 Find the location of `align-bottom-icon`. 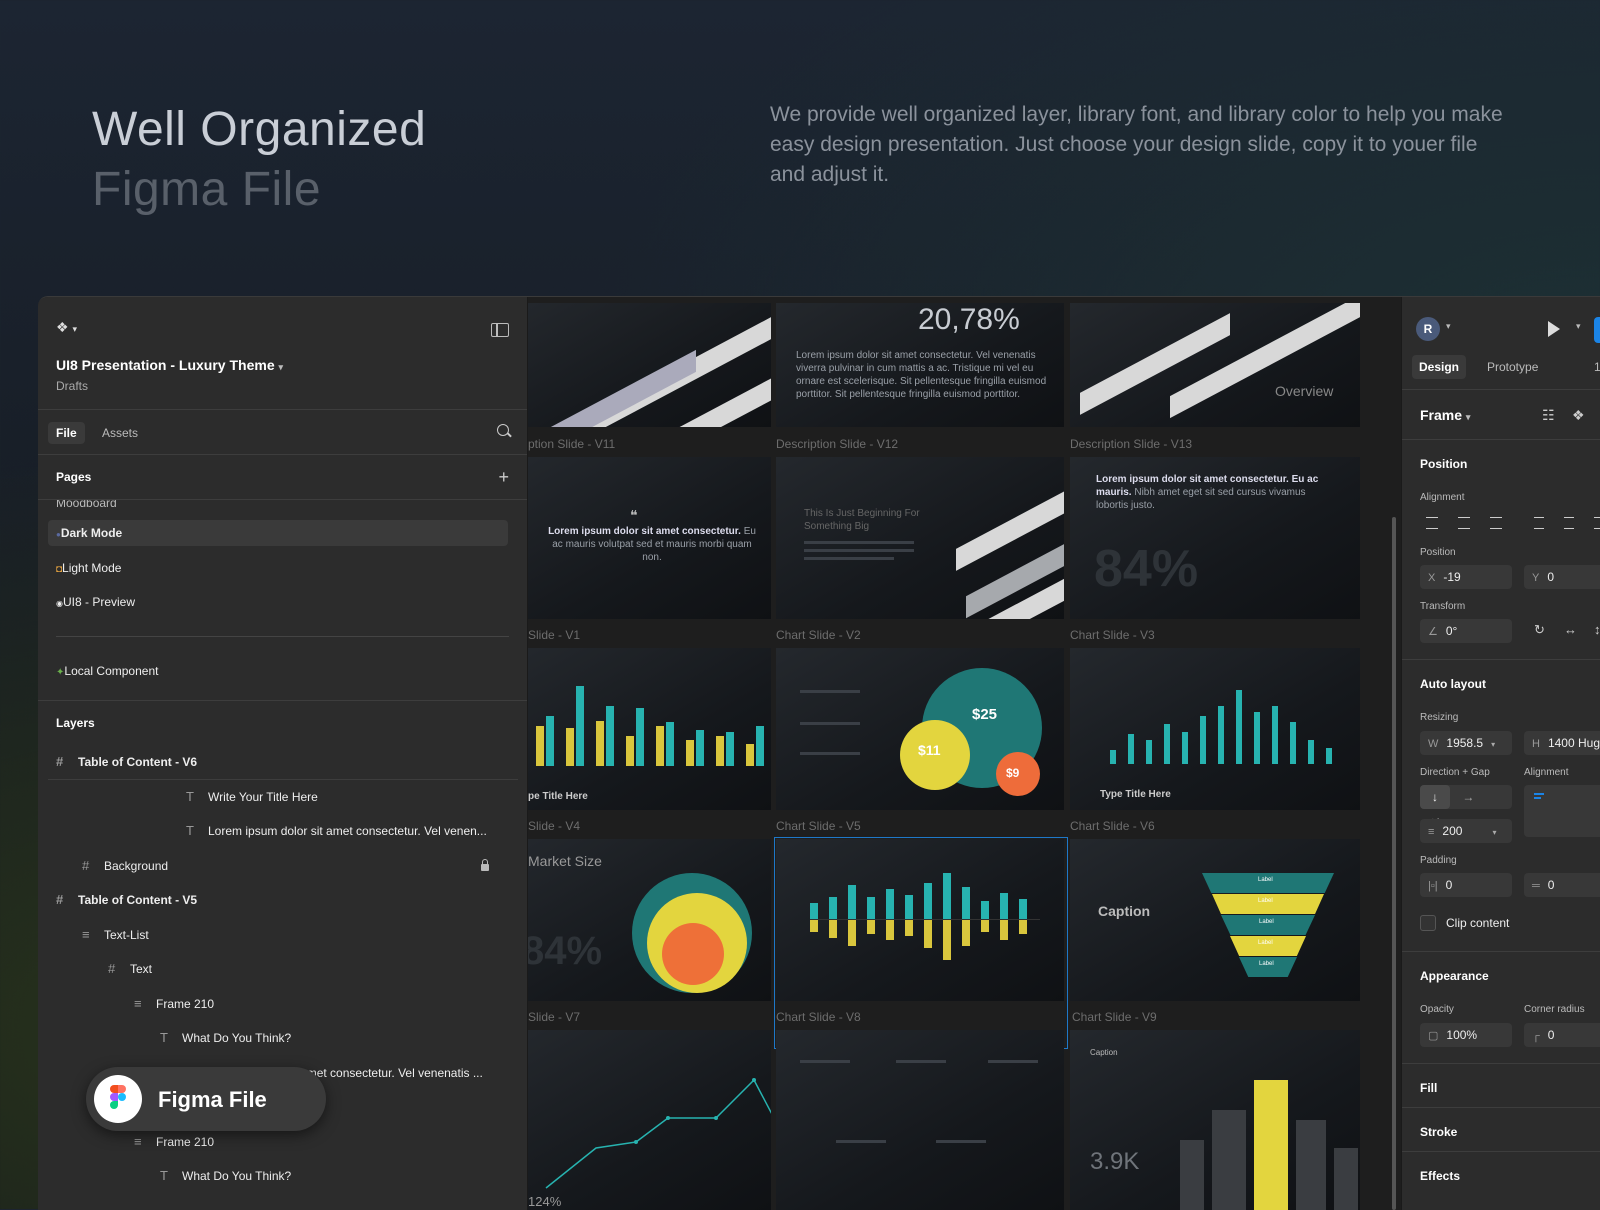

align-bottom-icon is located at coordinates (1597, 523).